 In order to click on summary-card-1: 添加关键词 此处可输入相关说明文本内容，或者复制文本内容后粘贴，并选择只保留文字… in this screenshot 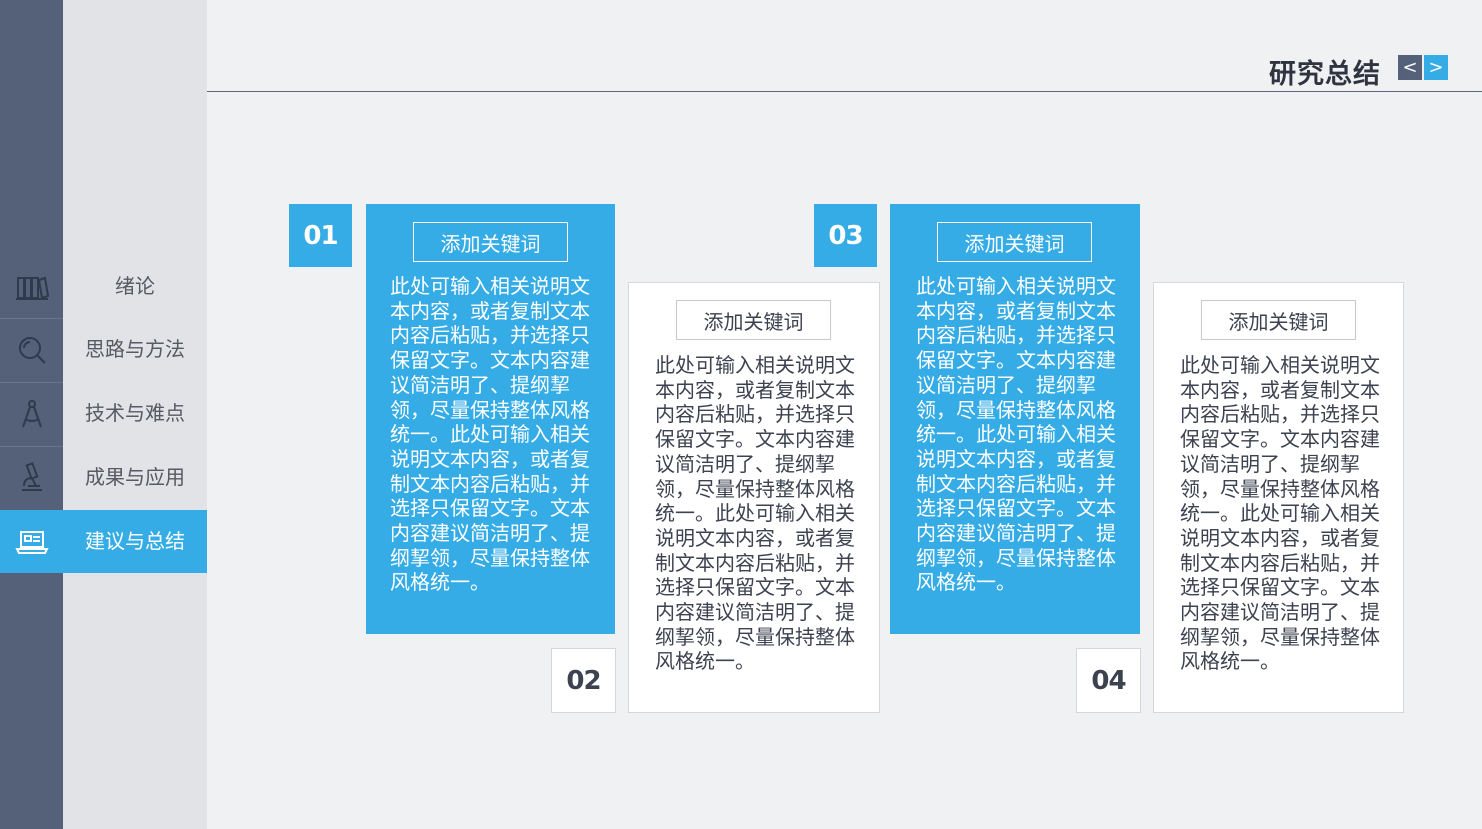, I will do `click(490, 419)`.